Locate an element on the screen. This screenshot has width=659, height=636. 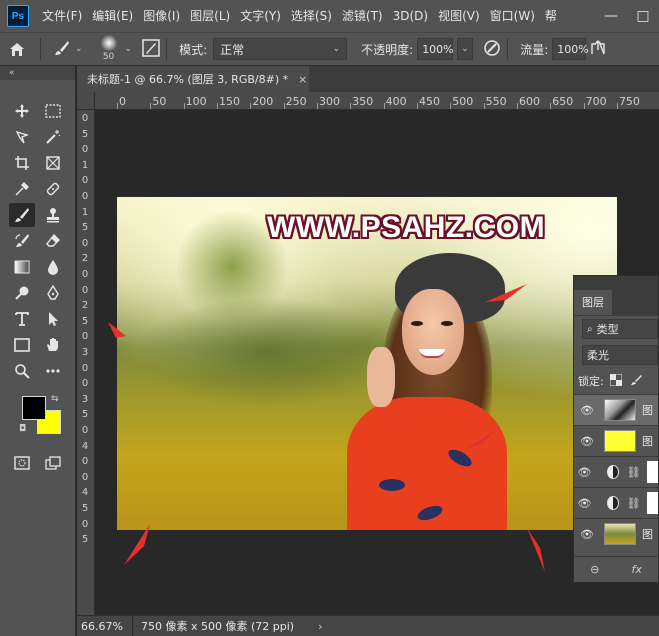
lock-transparent-icon is located at coordinates (616, 381).